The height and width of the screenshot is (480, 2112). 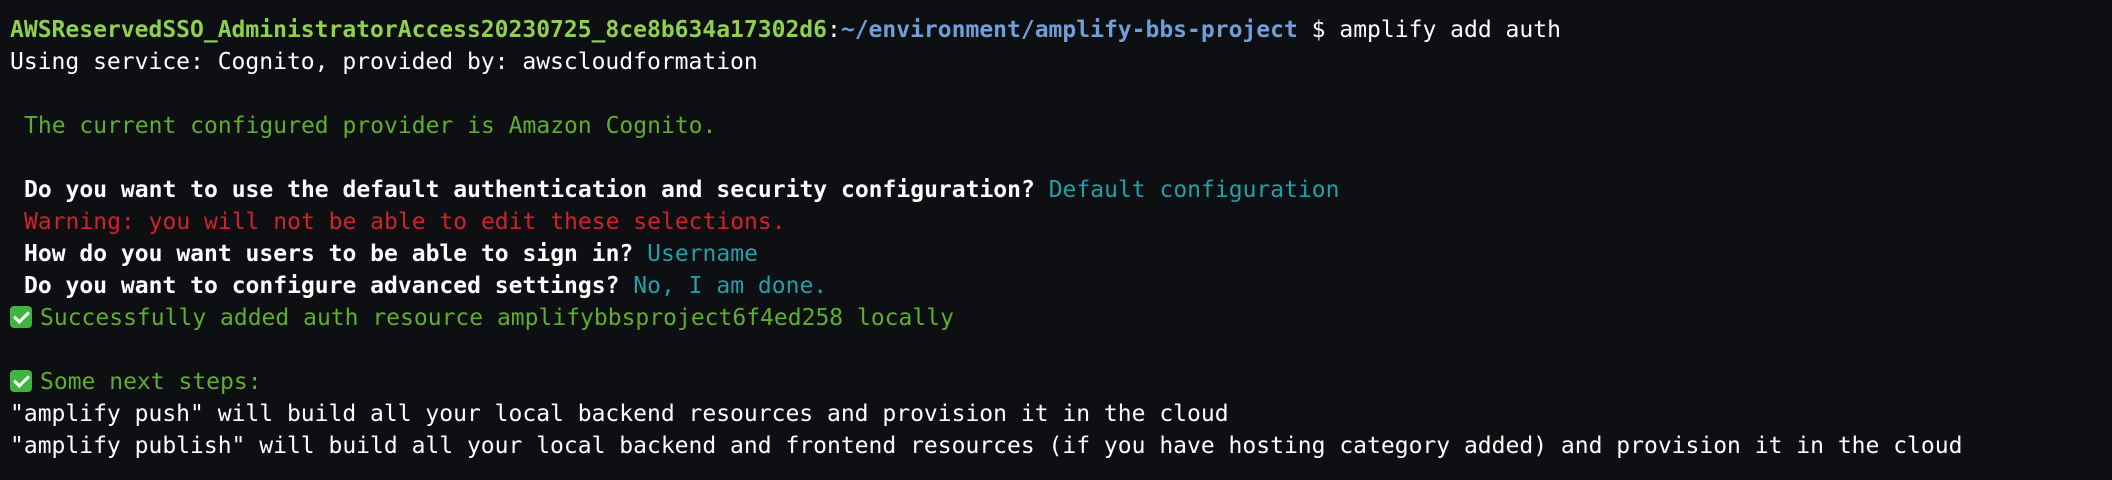 I want to click on prompt-path: ~/environment/amplify-bbs-project, so click(x=1069, y=30).